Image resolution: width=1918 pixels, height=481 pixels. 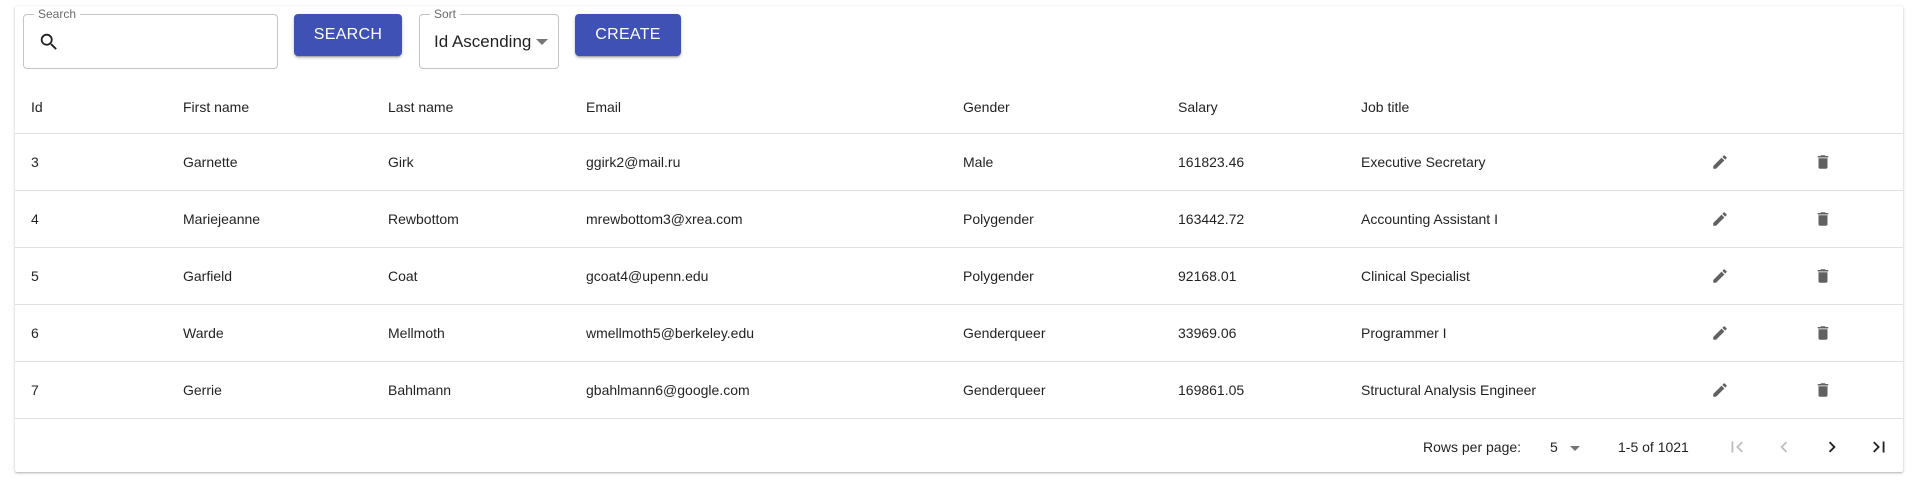 What do you see at coordinates (1565, 447) in the screenshot?
I see `rows-per-page-select: 5` at bounding box center [1565, 447].